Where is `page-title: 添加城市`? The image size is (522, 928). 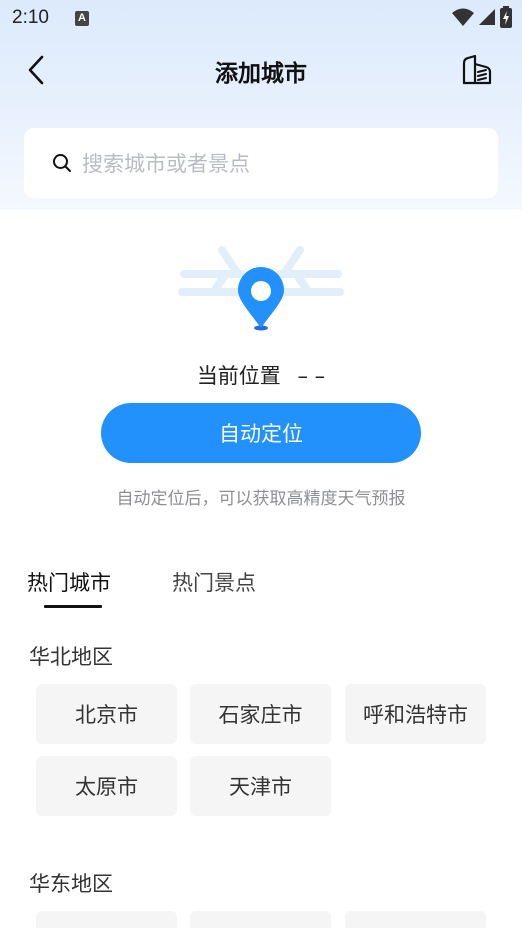
page-title: 添加城市 is located at coordinates (261, 74).